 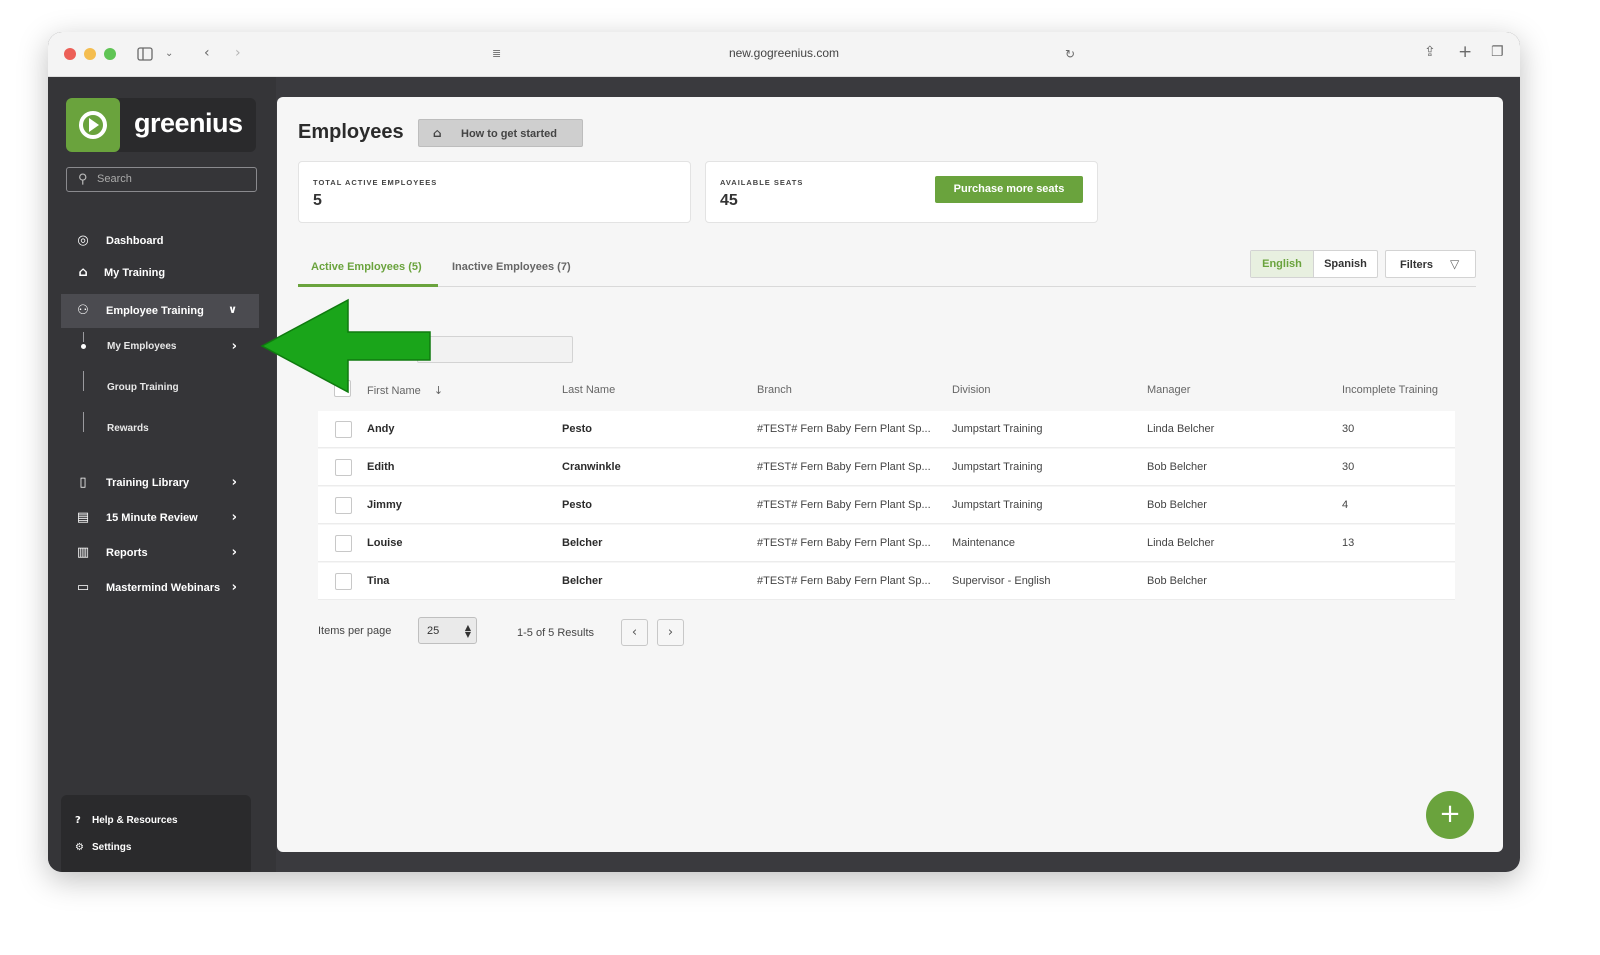 What do you see at coordinates (1282, 264) in the screenshot?
I see `language-english-button: English` at bounding box center [1282, 264].